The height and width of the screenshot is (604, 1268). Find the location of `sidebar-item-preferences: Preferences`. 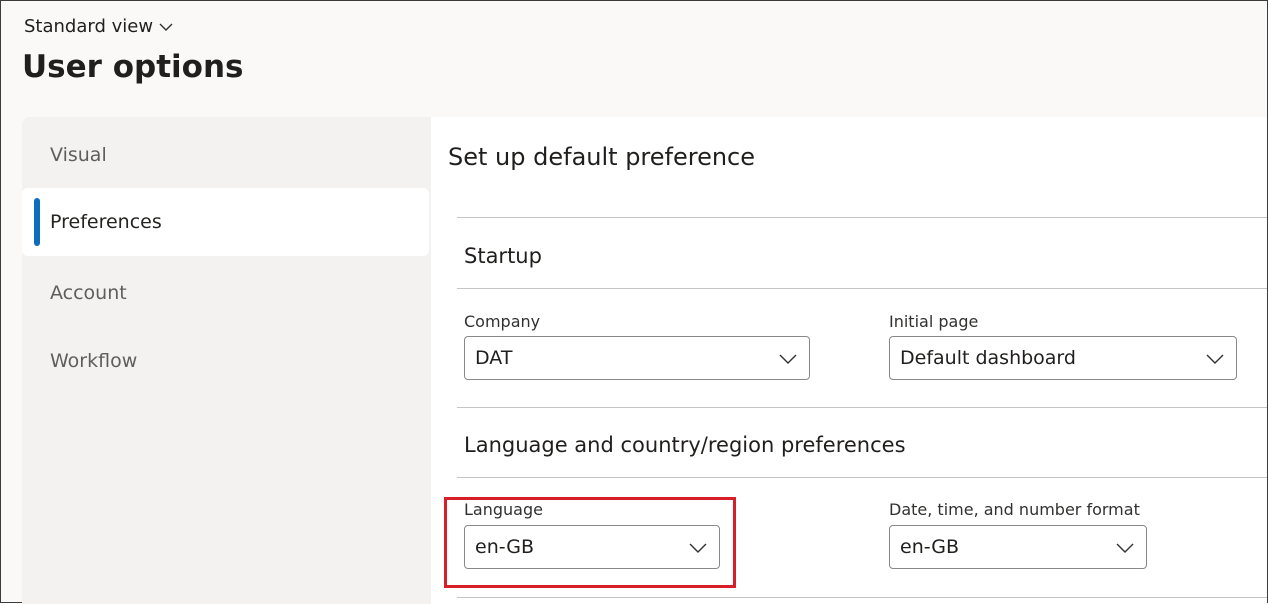

sidebar-item-preferences: Preferences is located at coordinates (225, 222).